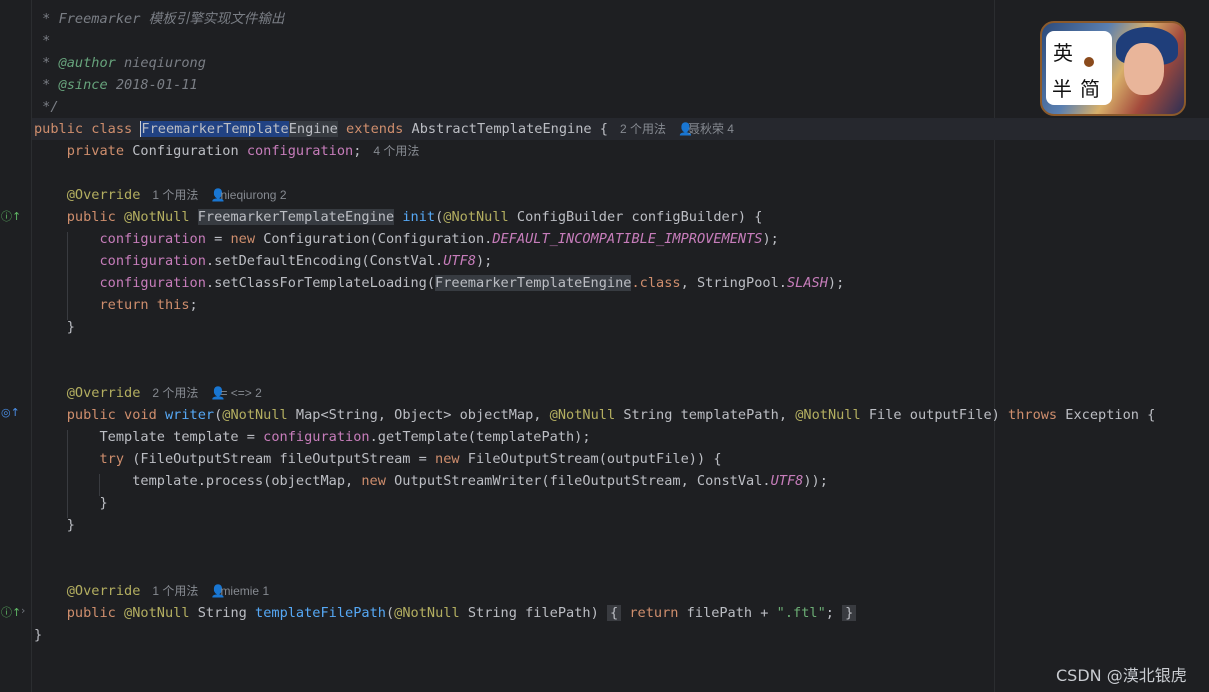  I want to click on fold-chevron-icon: ›, so click(23, 610).